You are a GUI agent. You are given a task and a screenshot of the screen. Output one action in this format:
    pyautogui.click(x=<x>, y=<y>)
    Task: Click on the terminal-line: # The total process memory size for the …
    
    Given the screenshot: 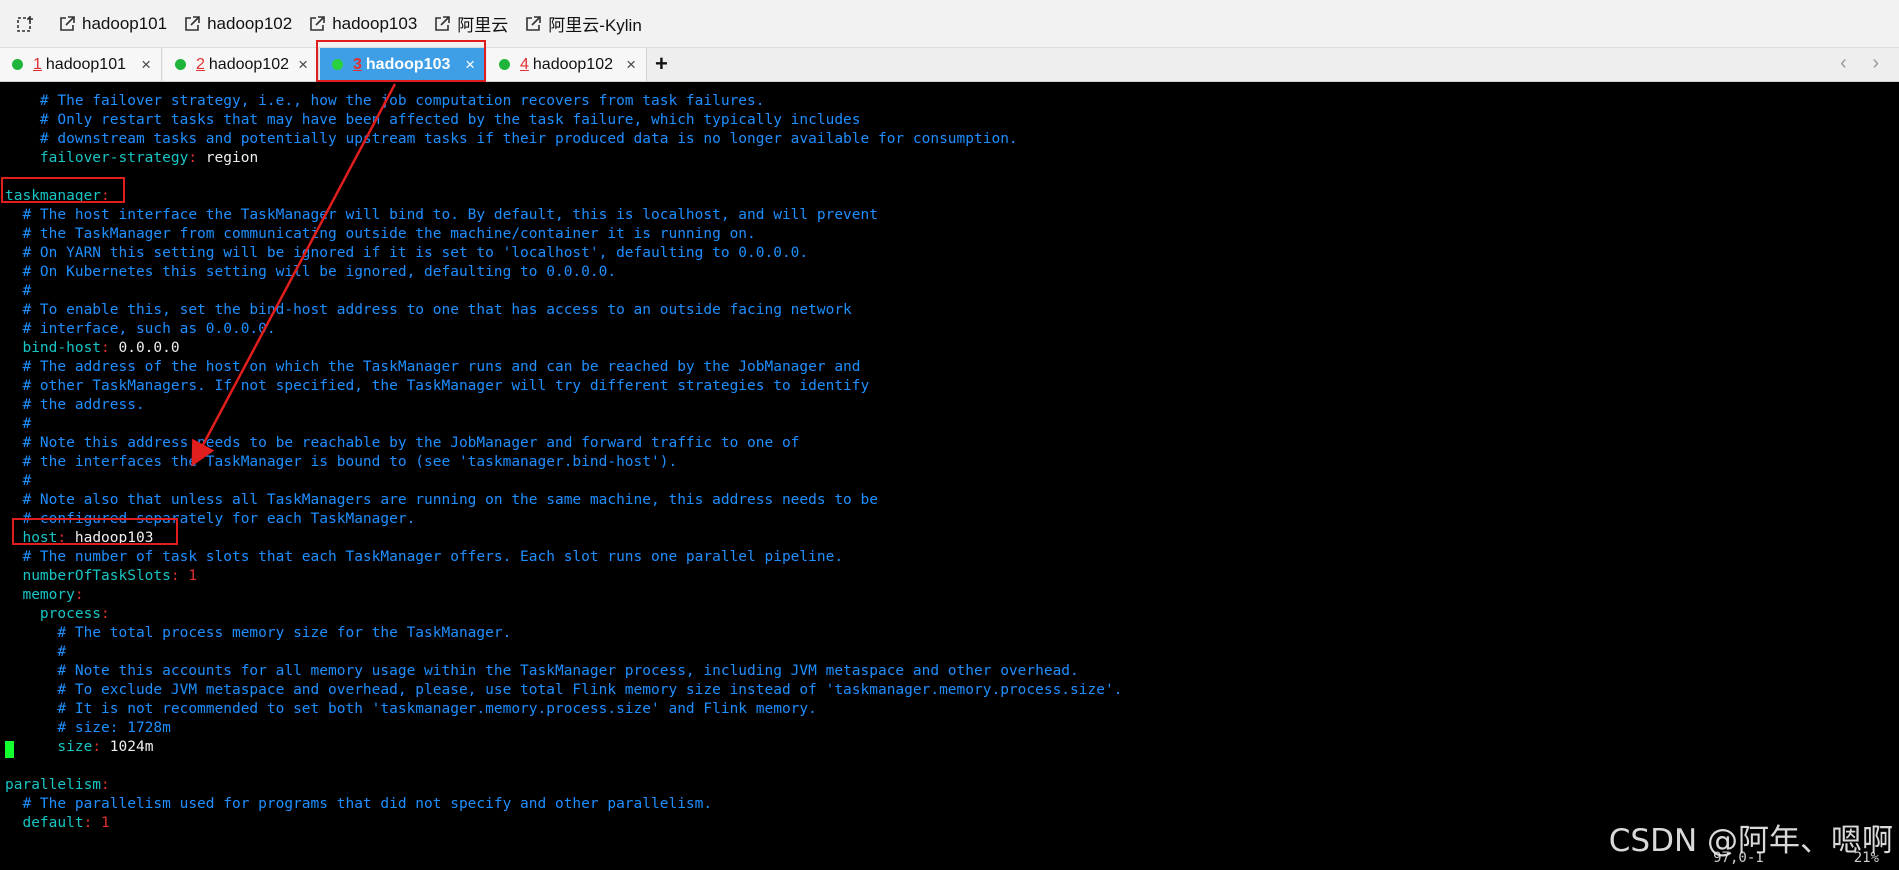 What is the action you would take?
    pyautogui.click(x=258, y=633)
    